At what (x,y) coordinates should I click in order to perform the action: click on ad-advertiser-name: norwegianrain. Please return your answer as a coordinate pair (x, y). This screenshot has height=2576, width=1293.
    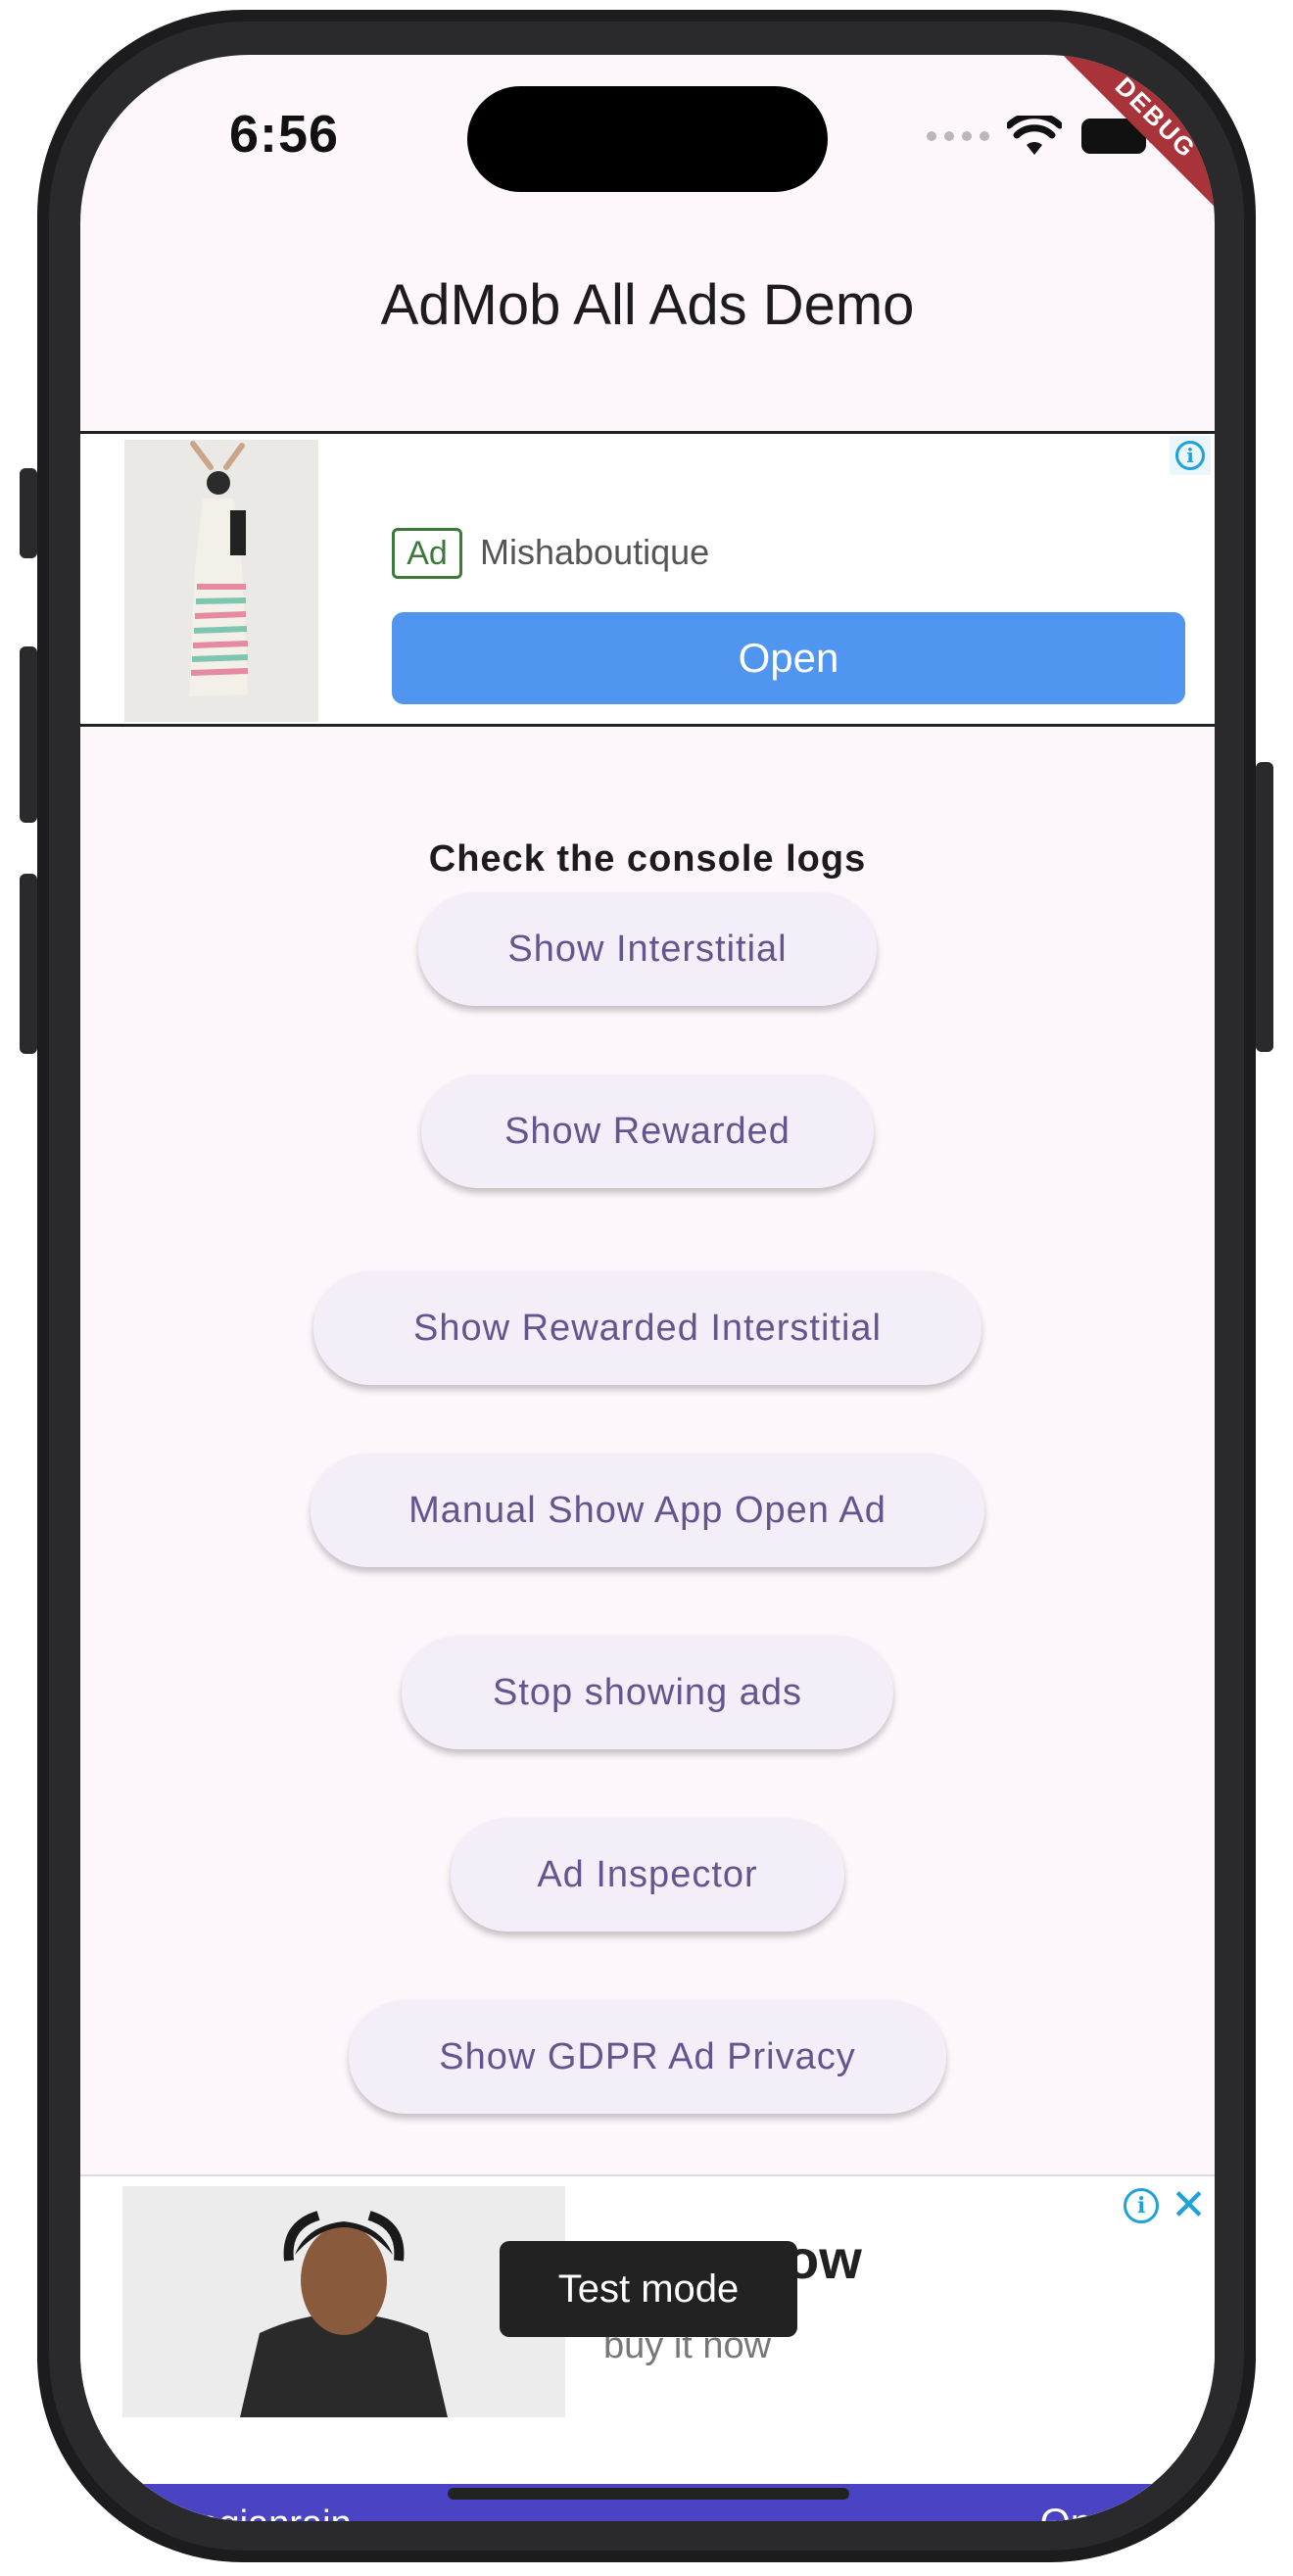
    Looking at the image, I should click on (235, 2513).